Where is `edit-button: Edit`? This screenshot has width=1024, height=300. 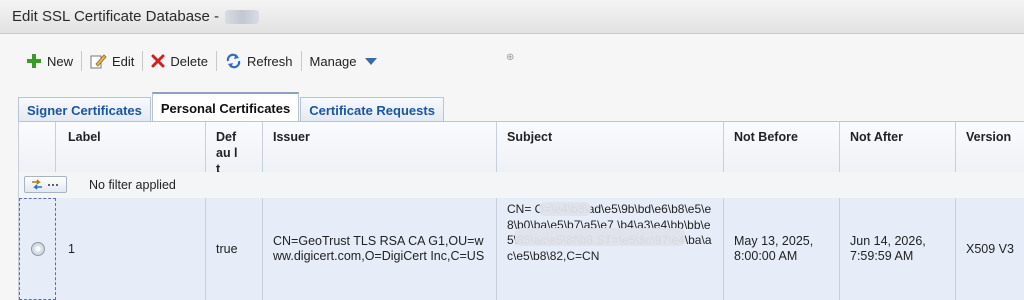
edit-button: Edit is located at coordinates (112, 61).